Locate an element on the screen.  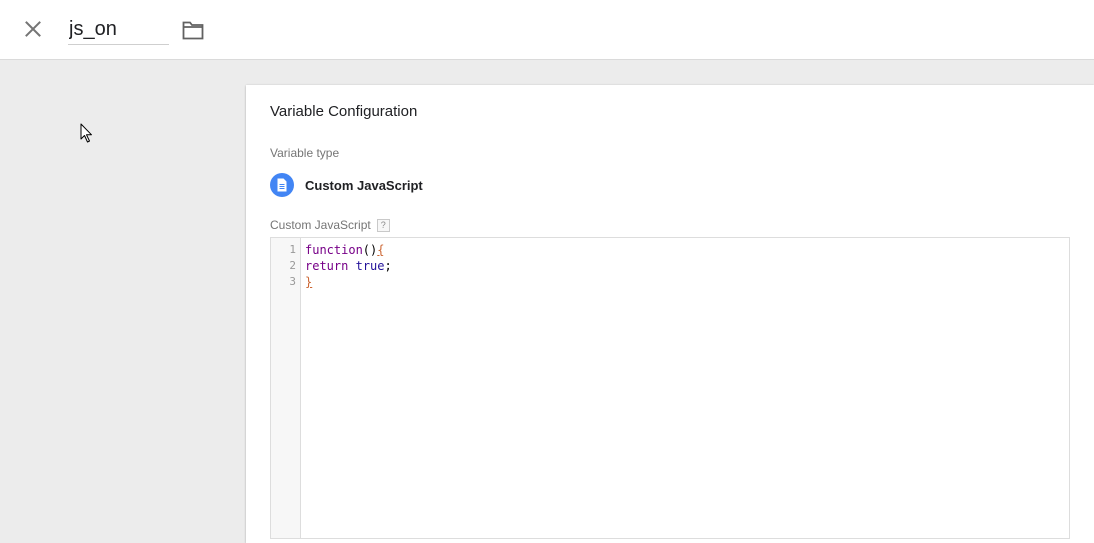
close-button is located at coordinates (33, 29).